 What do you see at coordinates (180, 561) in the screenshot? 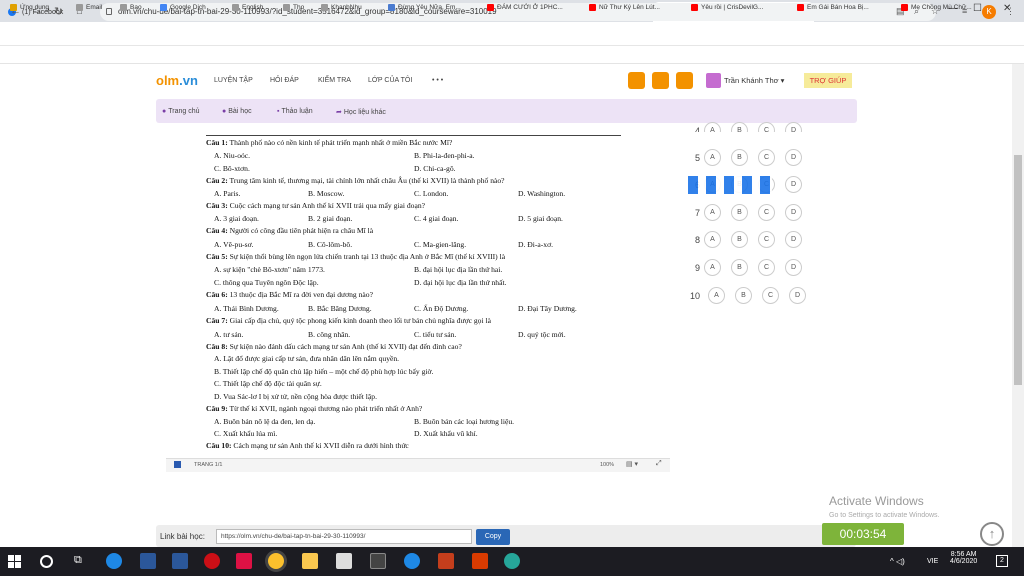
I see `word-taskbar-icon` at bounding box center [180, 561].